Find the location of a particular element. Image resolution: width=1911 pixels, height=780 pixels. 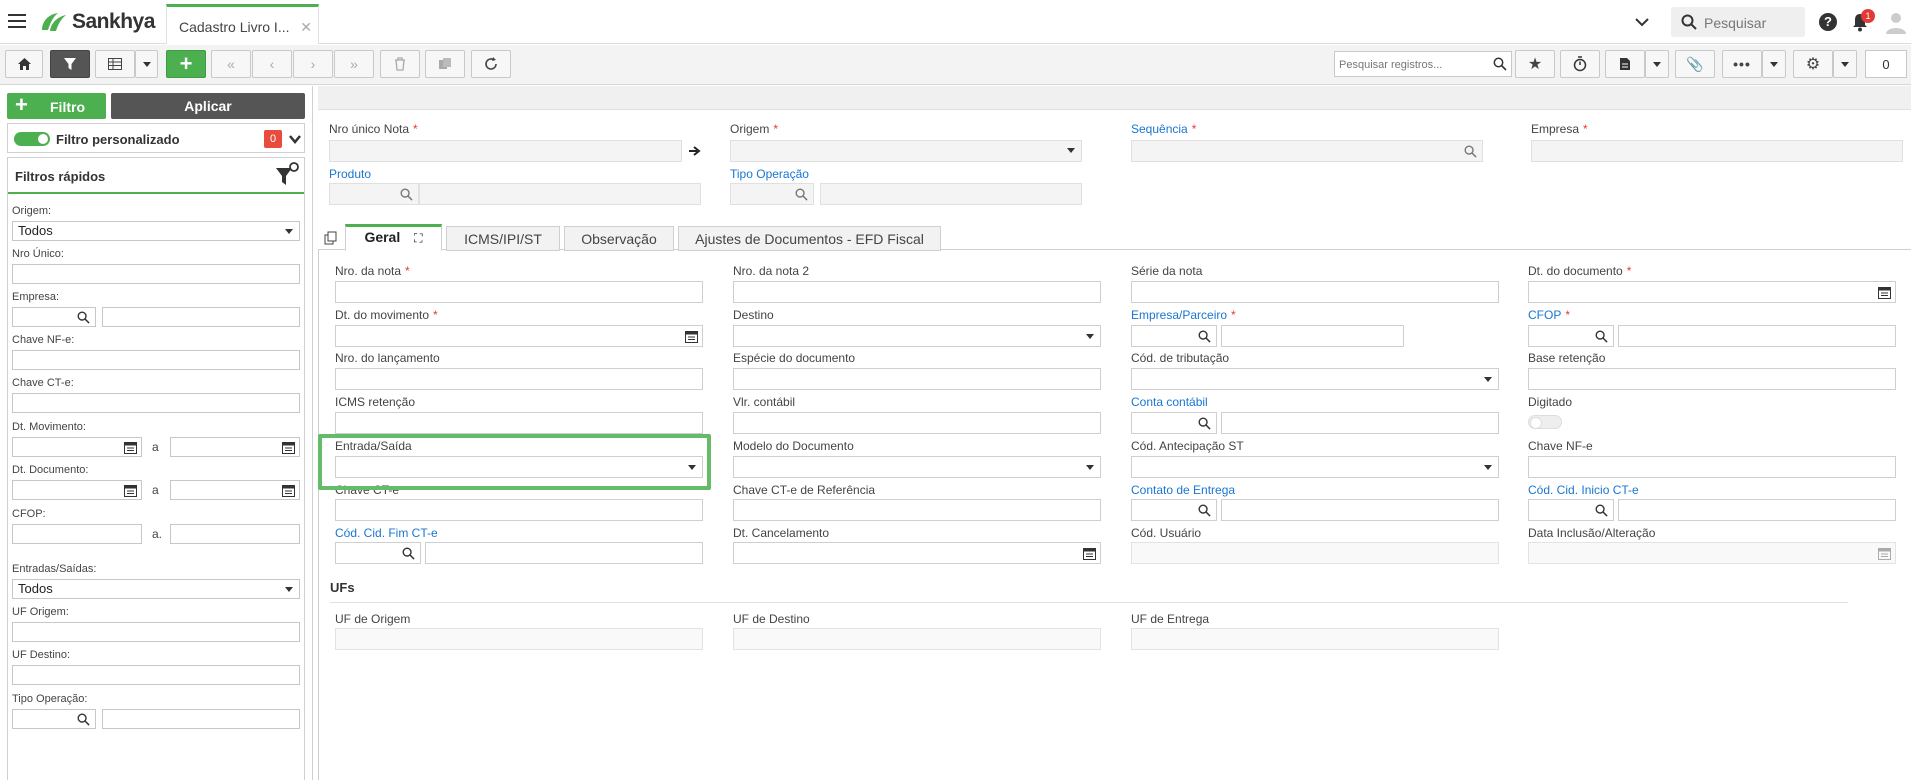

dt-movimento-input is located at coordinates (519, 336).